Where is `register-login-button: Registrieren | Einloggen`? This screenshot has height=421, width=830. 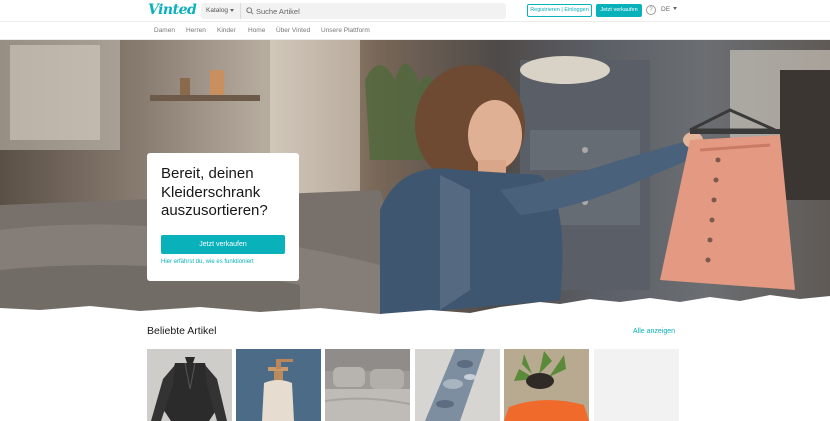 register-login-button: Registrieren | Einloggen is located at coordinates (559, 10).